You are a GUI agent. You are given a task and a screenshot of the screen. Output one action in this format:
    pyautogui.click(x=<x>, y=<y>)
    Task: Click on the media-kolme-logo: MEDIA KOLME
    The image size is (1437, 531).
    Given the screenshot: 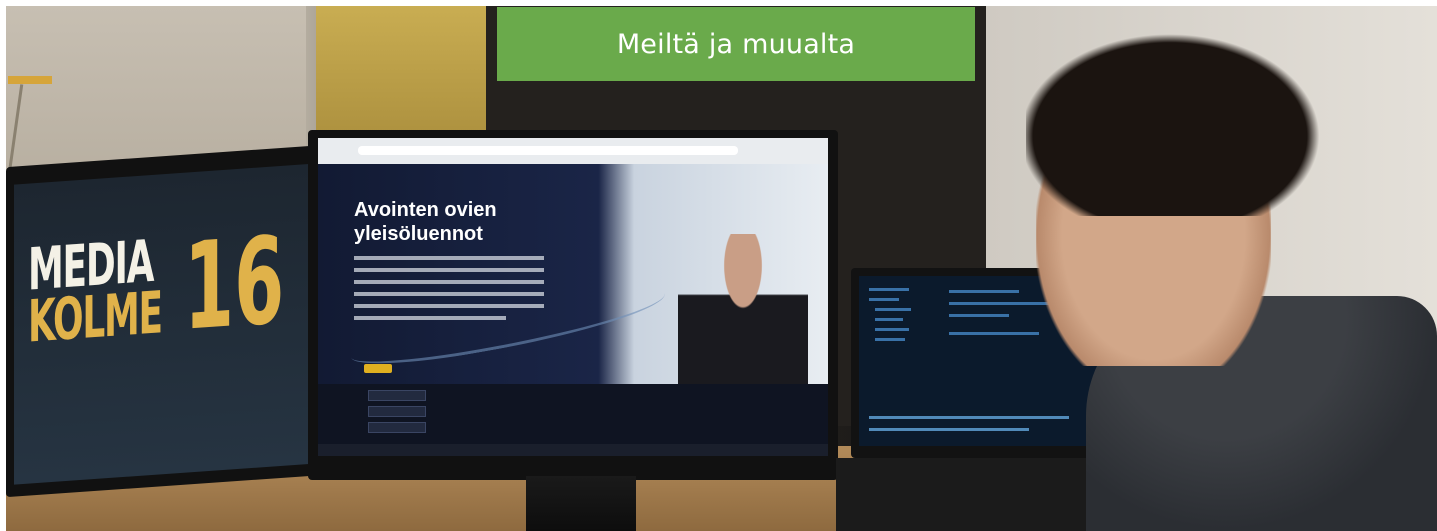 What is the action you would take?
    pyautogui.click(x=95, y=291)
    